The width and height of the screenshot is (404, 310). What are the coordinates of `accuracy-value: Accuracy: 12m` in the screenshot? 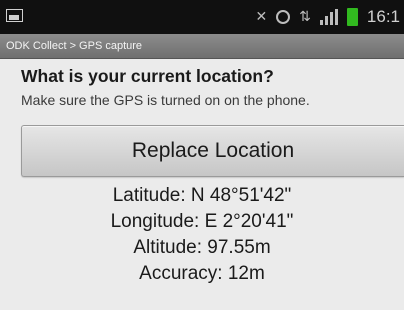 It's located at (202, 273).